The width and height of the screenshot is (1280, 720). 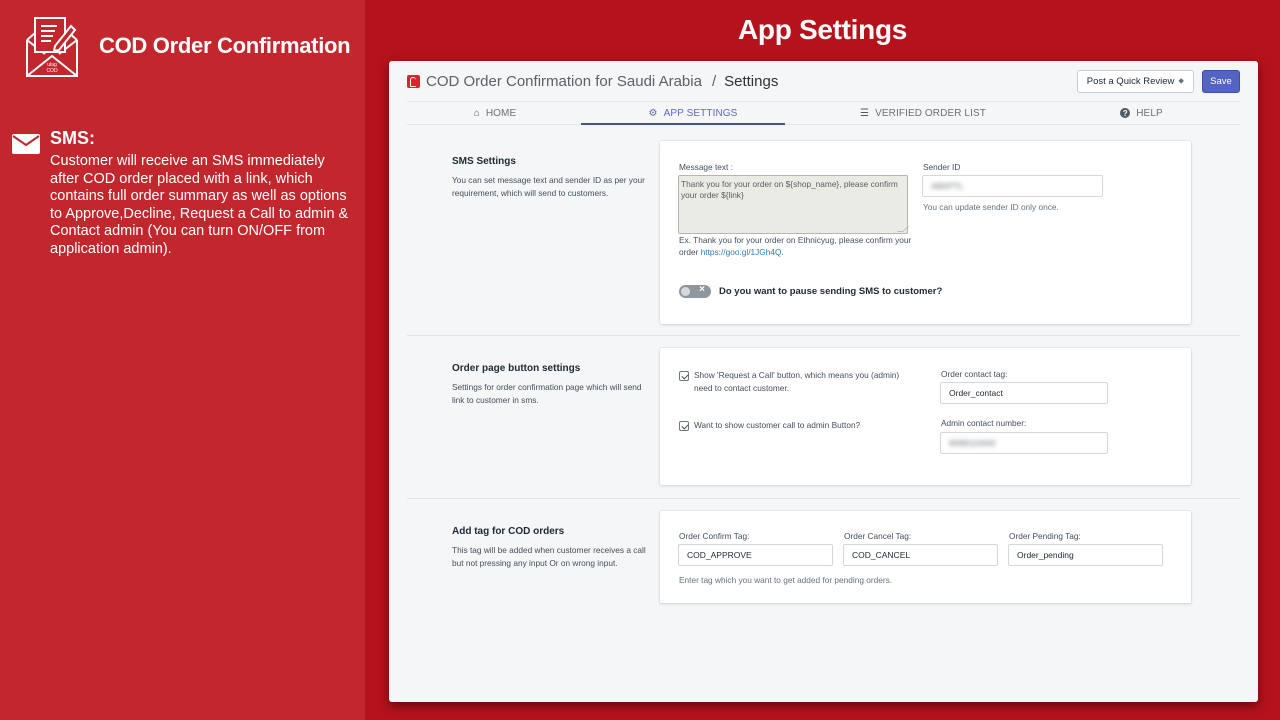 What do you see at coordinates (702, 289) in the screenshot?
I see `close-icon: ×` at bounding box center [702, 289].